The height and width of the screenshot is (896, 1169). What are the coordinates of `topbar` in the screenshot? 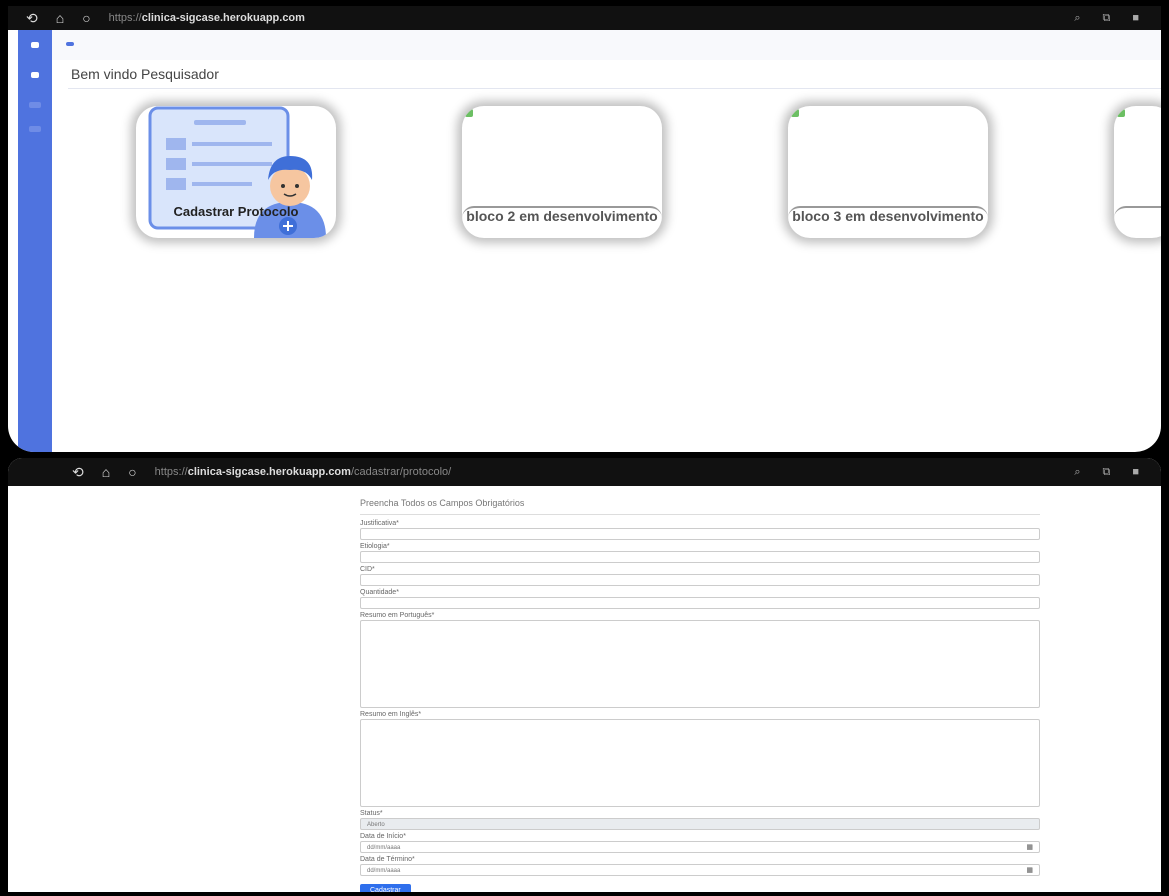 It's located at (606, 45).